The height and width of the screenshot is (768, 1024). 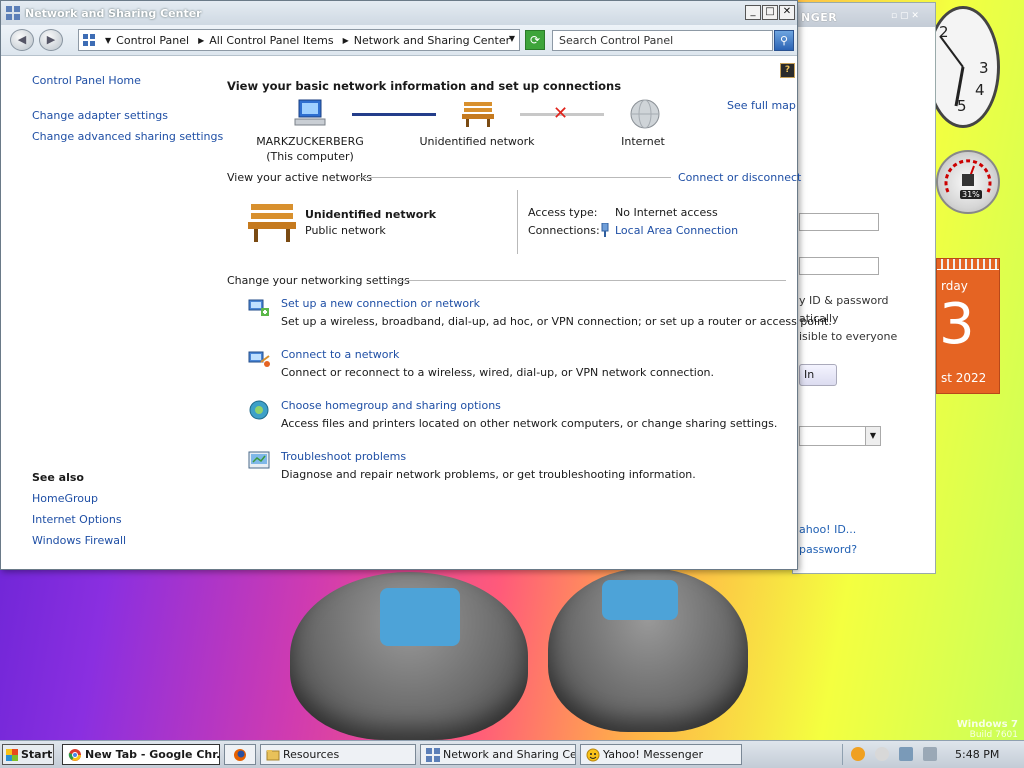 What do you see at coordinates (300, 177) in the screenshot?
I see `active-networks-label: View your active networks` at bounding box center [300, 177].